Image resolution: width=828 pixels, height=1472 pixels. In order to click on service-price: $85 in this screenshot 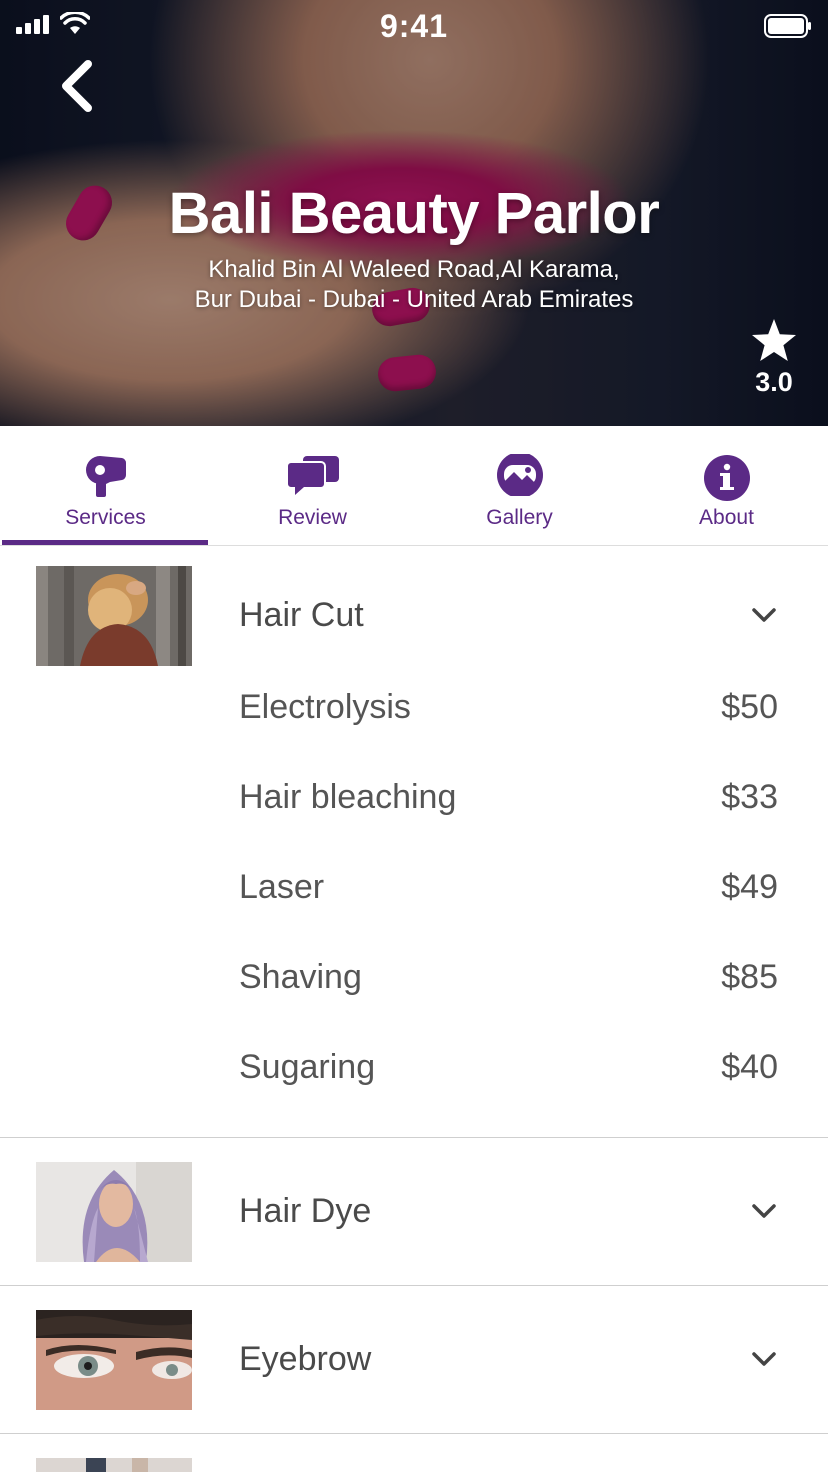, I will do `click(749, 977)`.